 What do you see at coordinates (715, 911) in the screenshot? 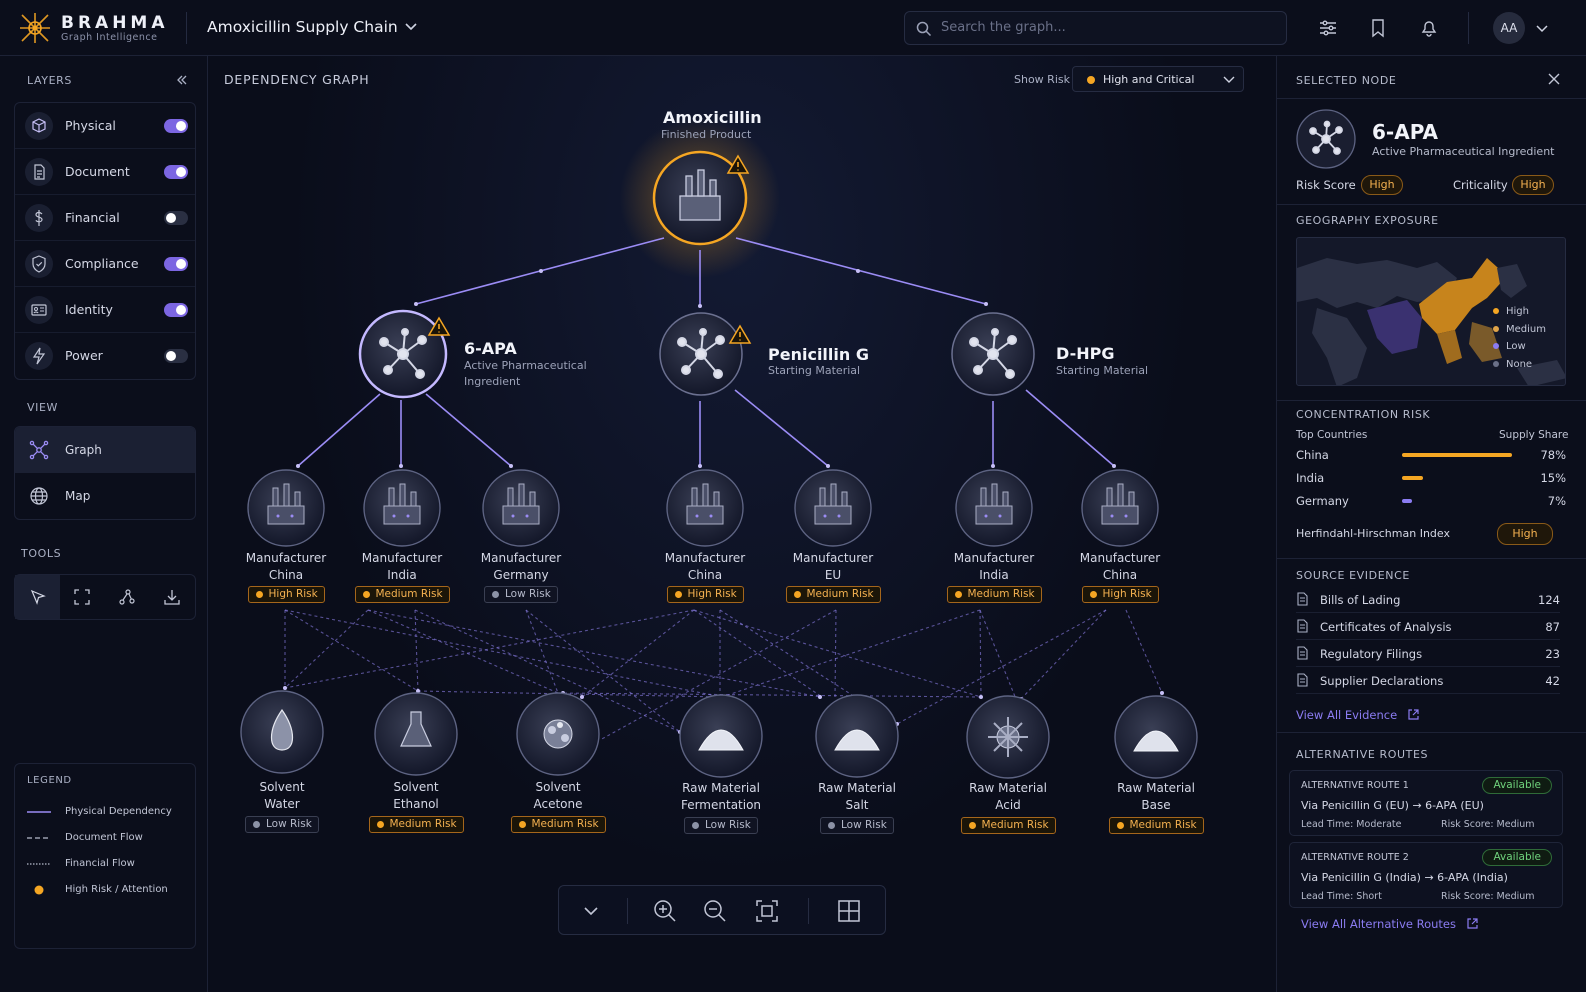
I see `zoom-out-icon` at bounding box center [715, 911].